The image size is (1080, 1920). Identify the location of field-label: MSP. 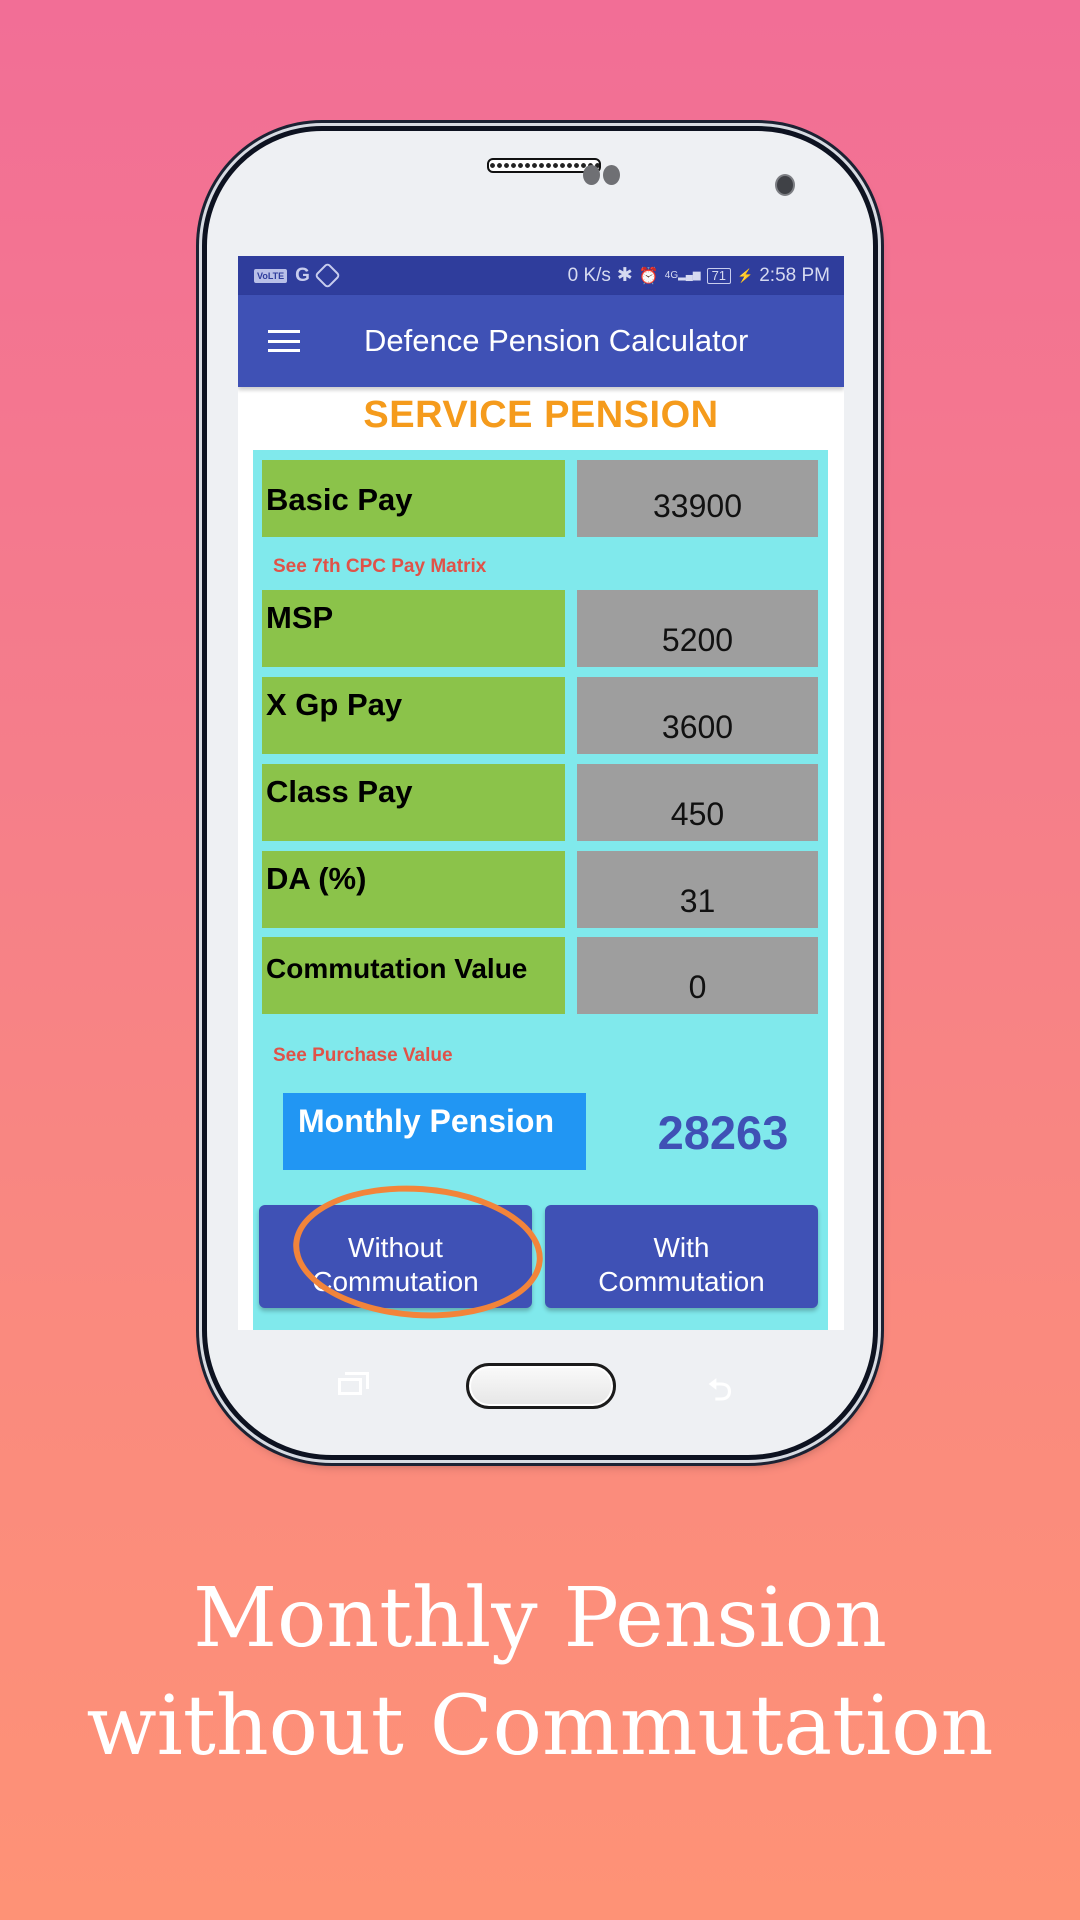
(413, 628).